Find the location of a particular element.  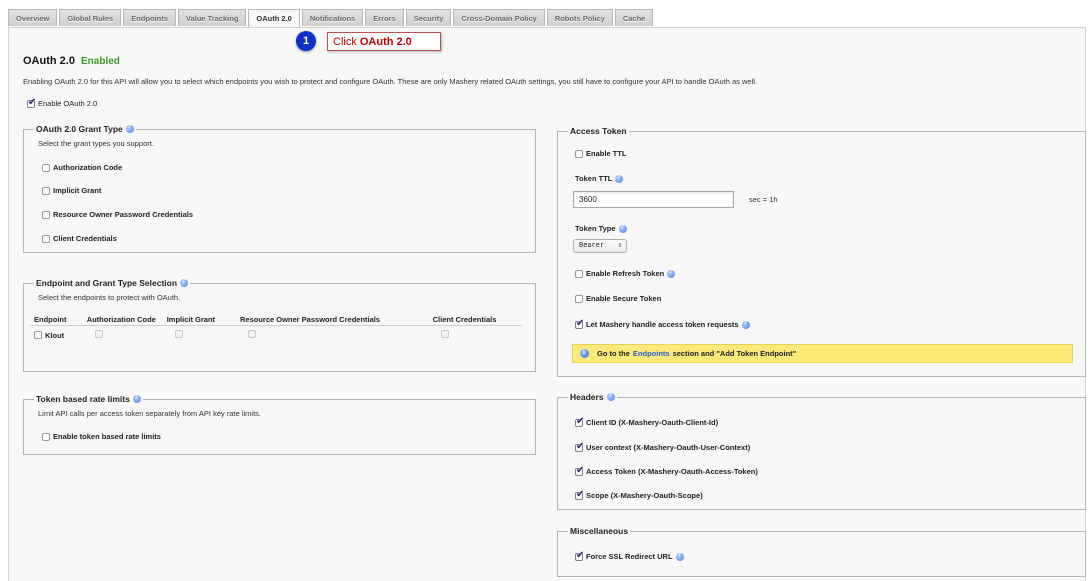

token-ttl-input: 3600 is located at coordinates (653, 199).